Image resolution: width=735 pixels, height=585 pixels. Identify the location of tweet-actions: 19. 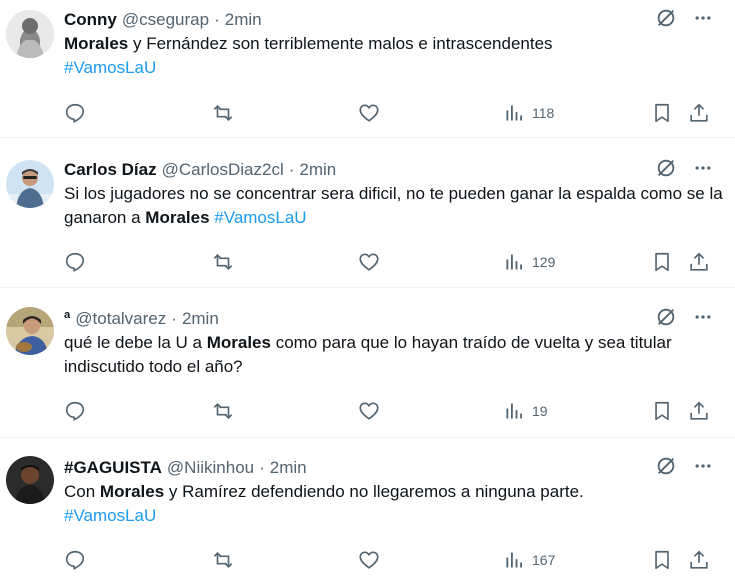
(391, 411).